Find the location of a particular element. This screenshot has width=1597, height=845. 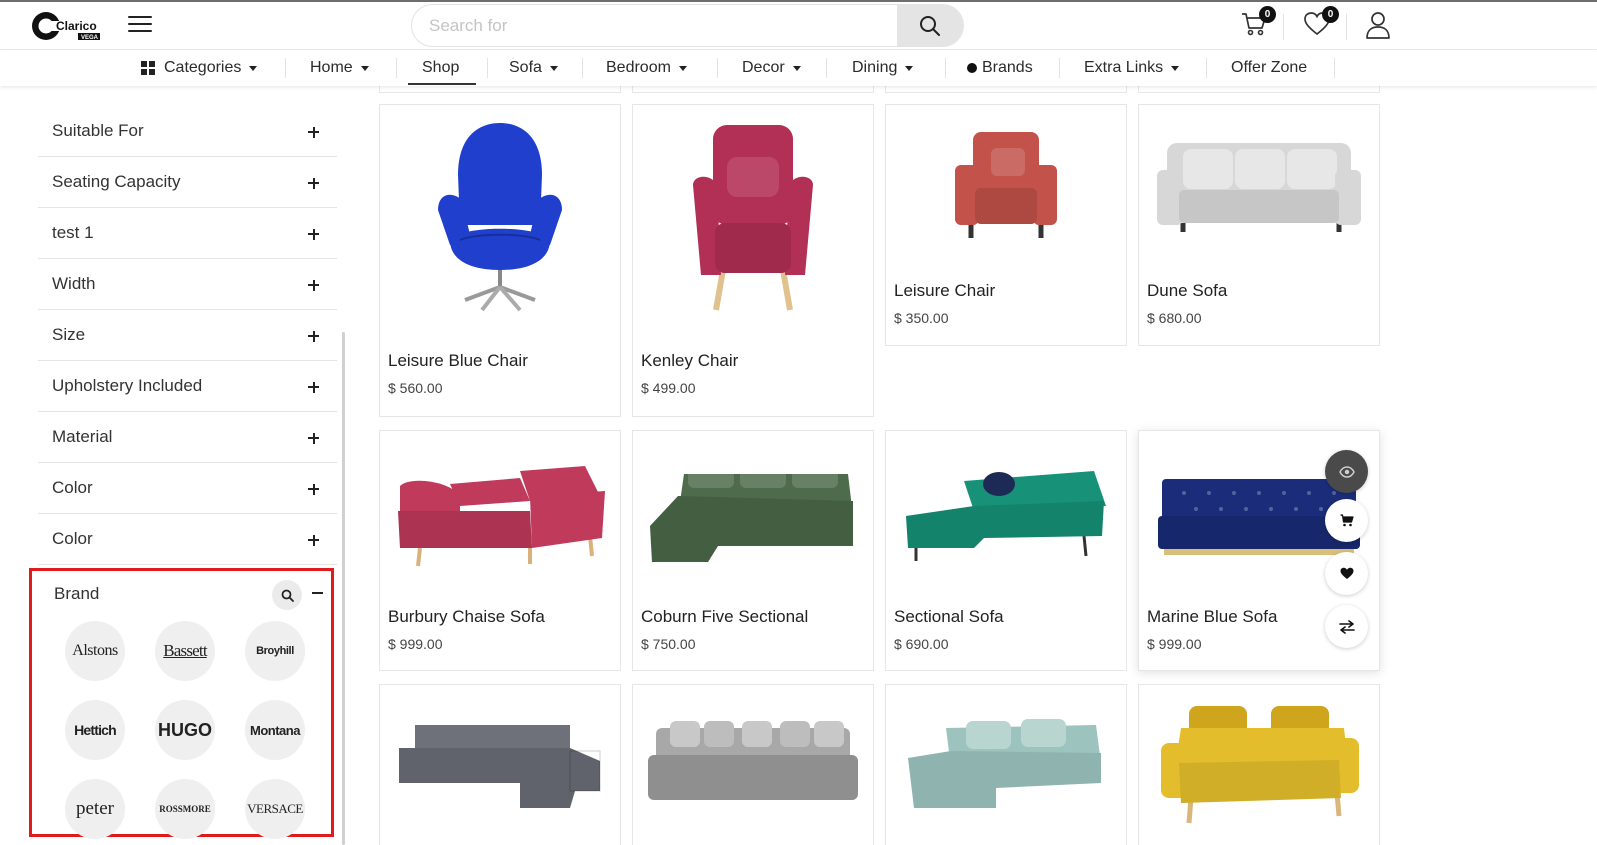

filter-seating-capacity: Seating Capacity is located at coordinates (187, 182).